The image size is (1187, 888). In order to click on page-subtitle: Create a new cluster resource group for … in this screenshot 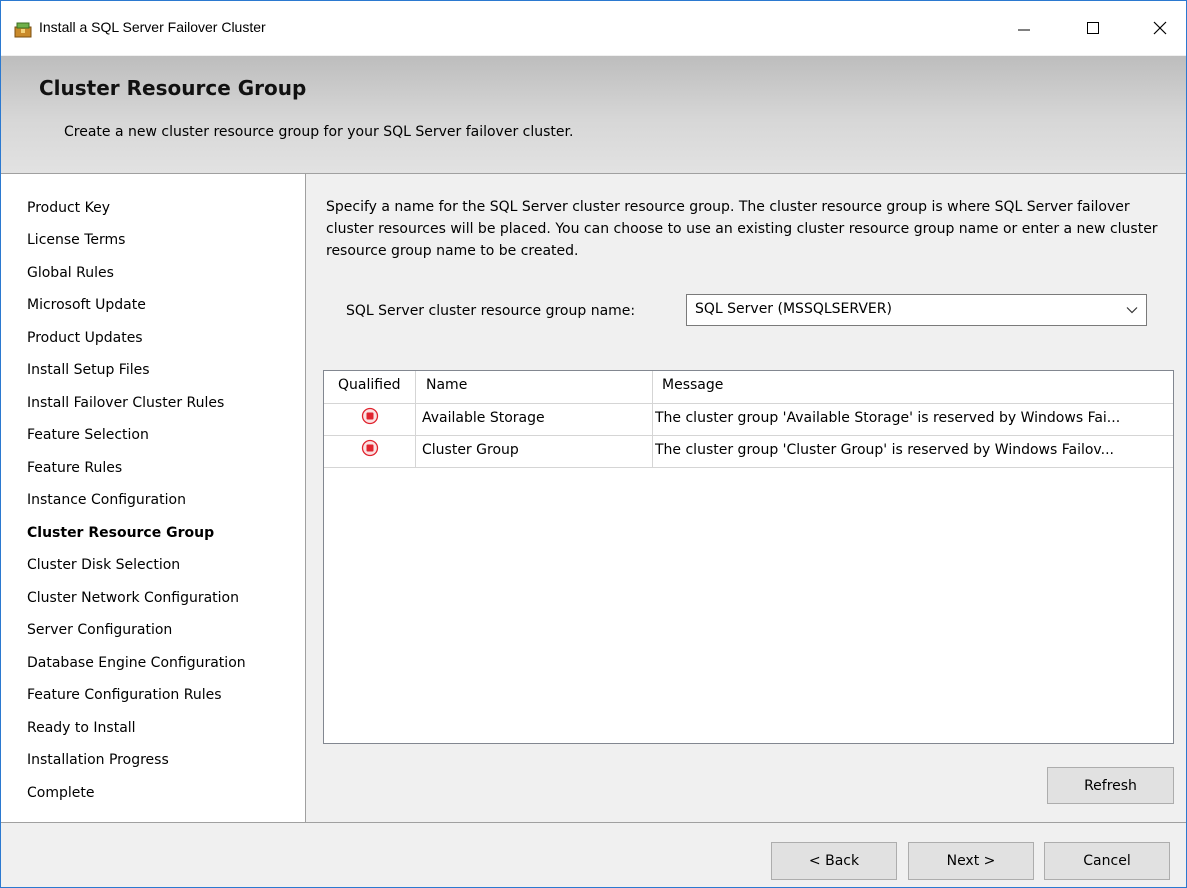, I will do `click(319, 132)`.